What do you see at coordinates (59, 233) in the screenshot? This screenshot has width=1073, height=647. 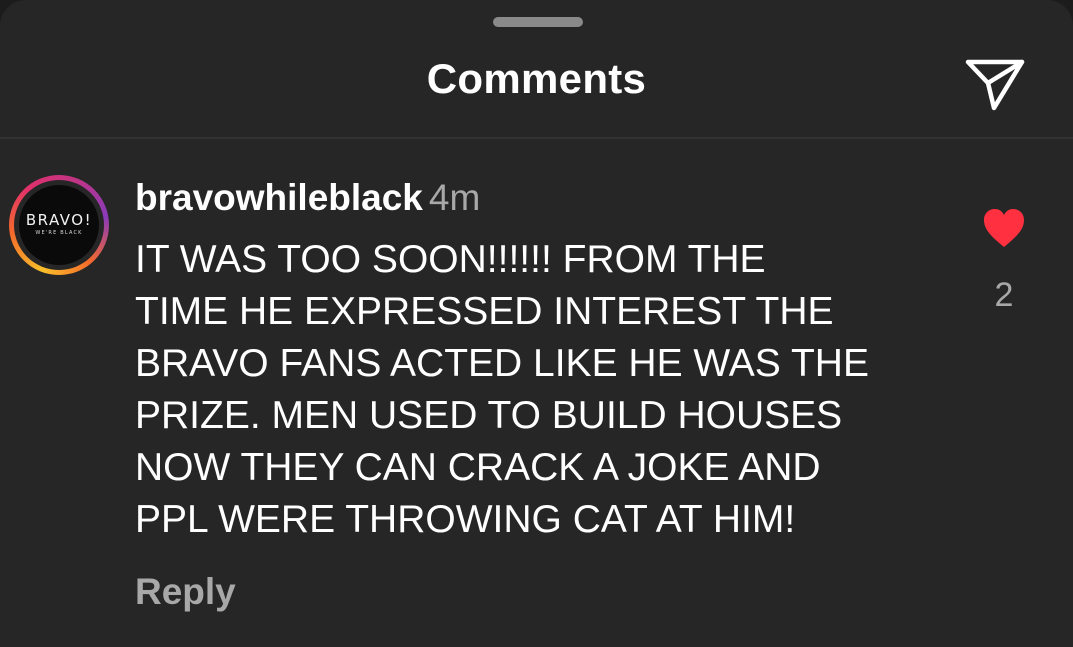 I see `logo-subtext: WE'RE BLACK` at bounding box center [59, 233].